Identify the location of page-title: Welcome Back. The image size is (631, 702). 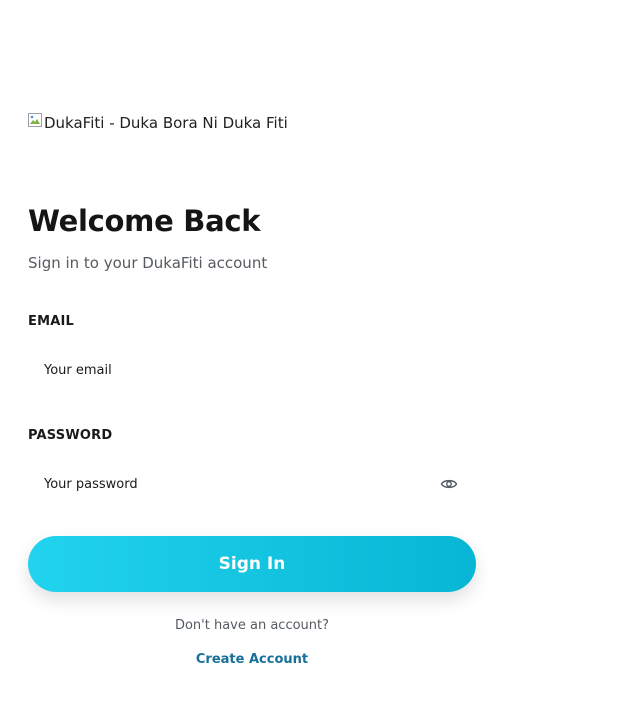
(144, 221).